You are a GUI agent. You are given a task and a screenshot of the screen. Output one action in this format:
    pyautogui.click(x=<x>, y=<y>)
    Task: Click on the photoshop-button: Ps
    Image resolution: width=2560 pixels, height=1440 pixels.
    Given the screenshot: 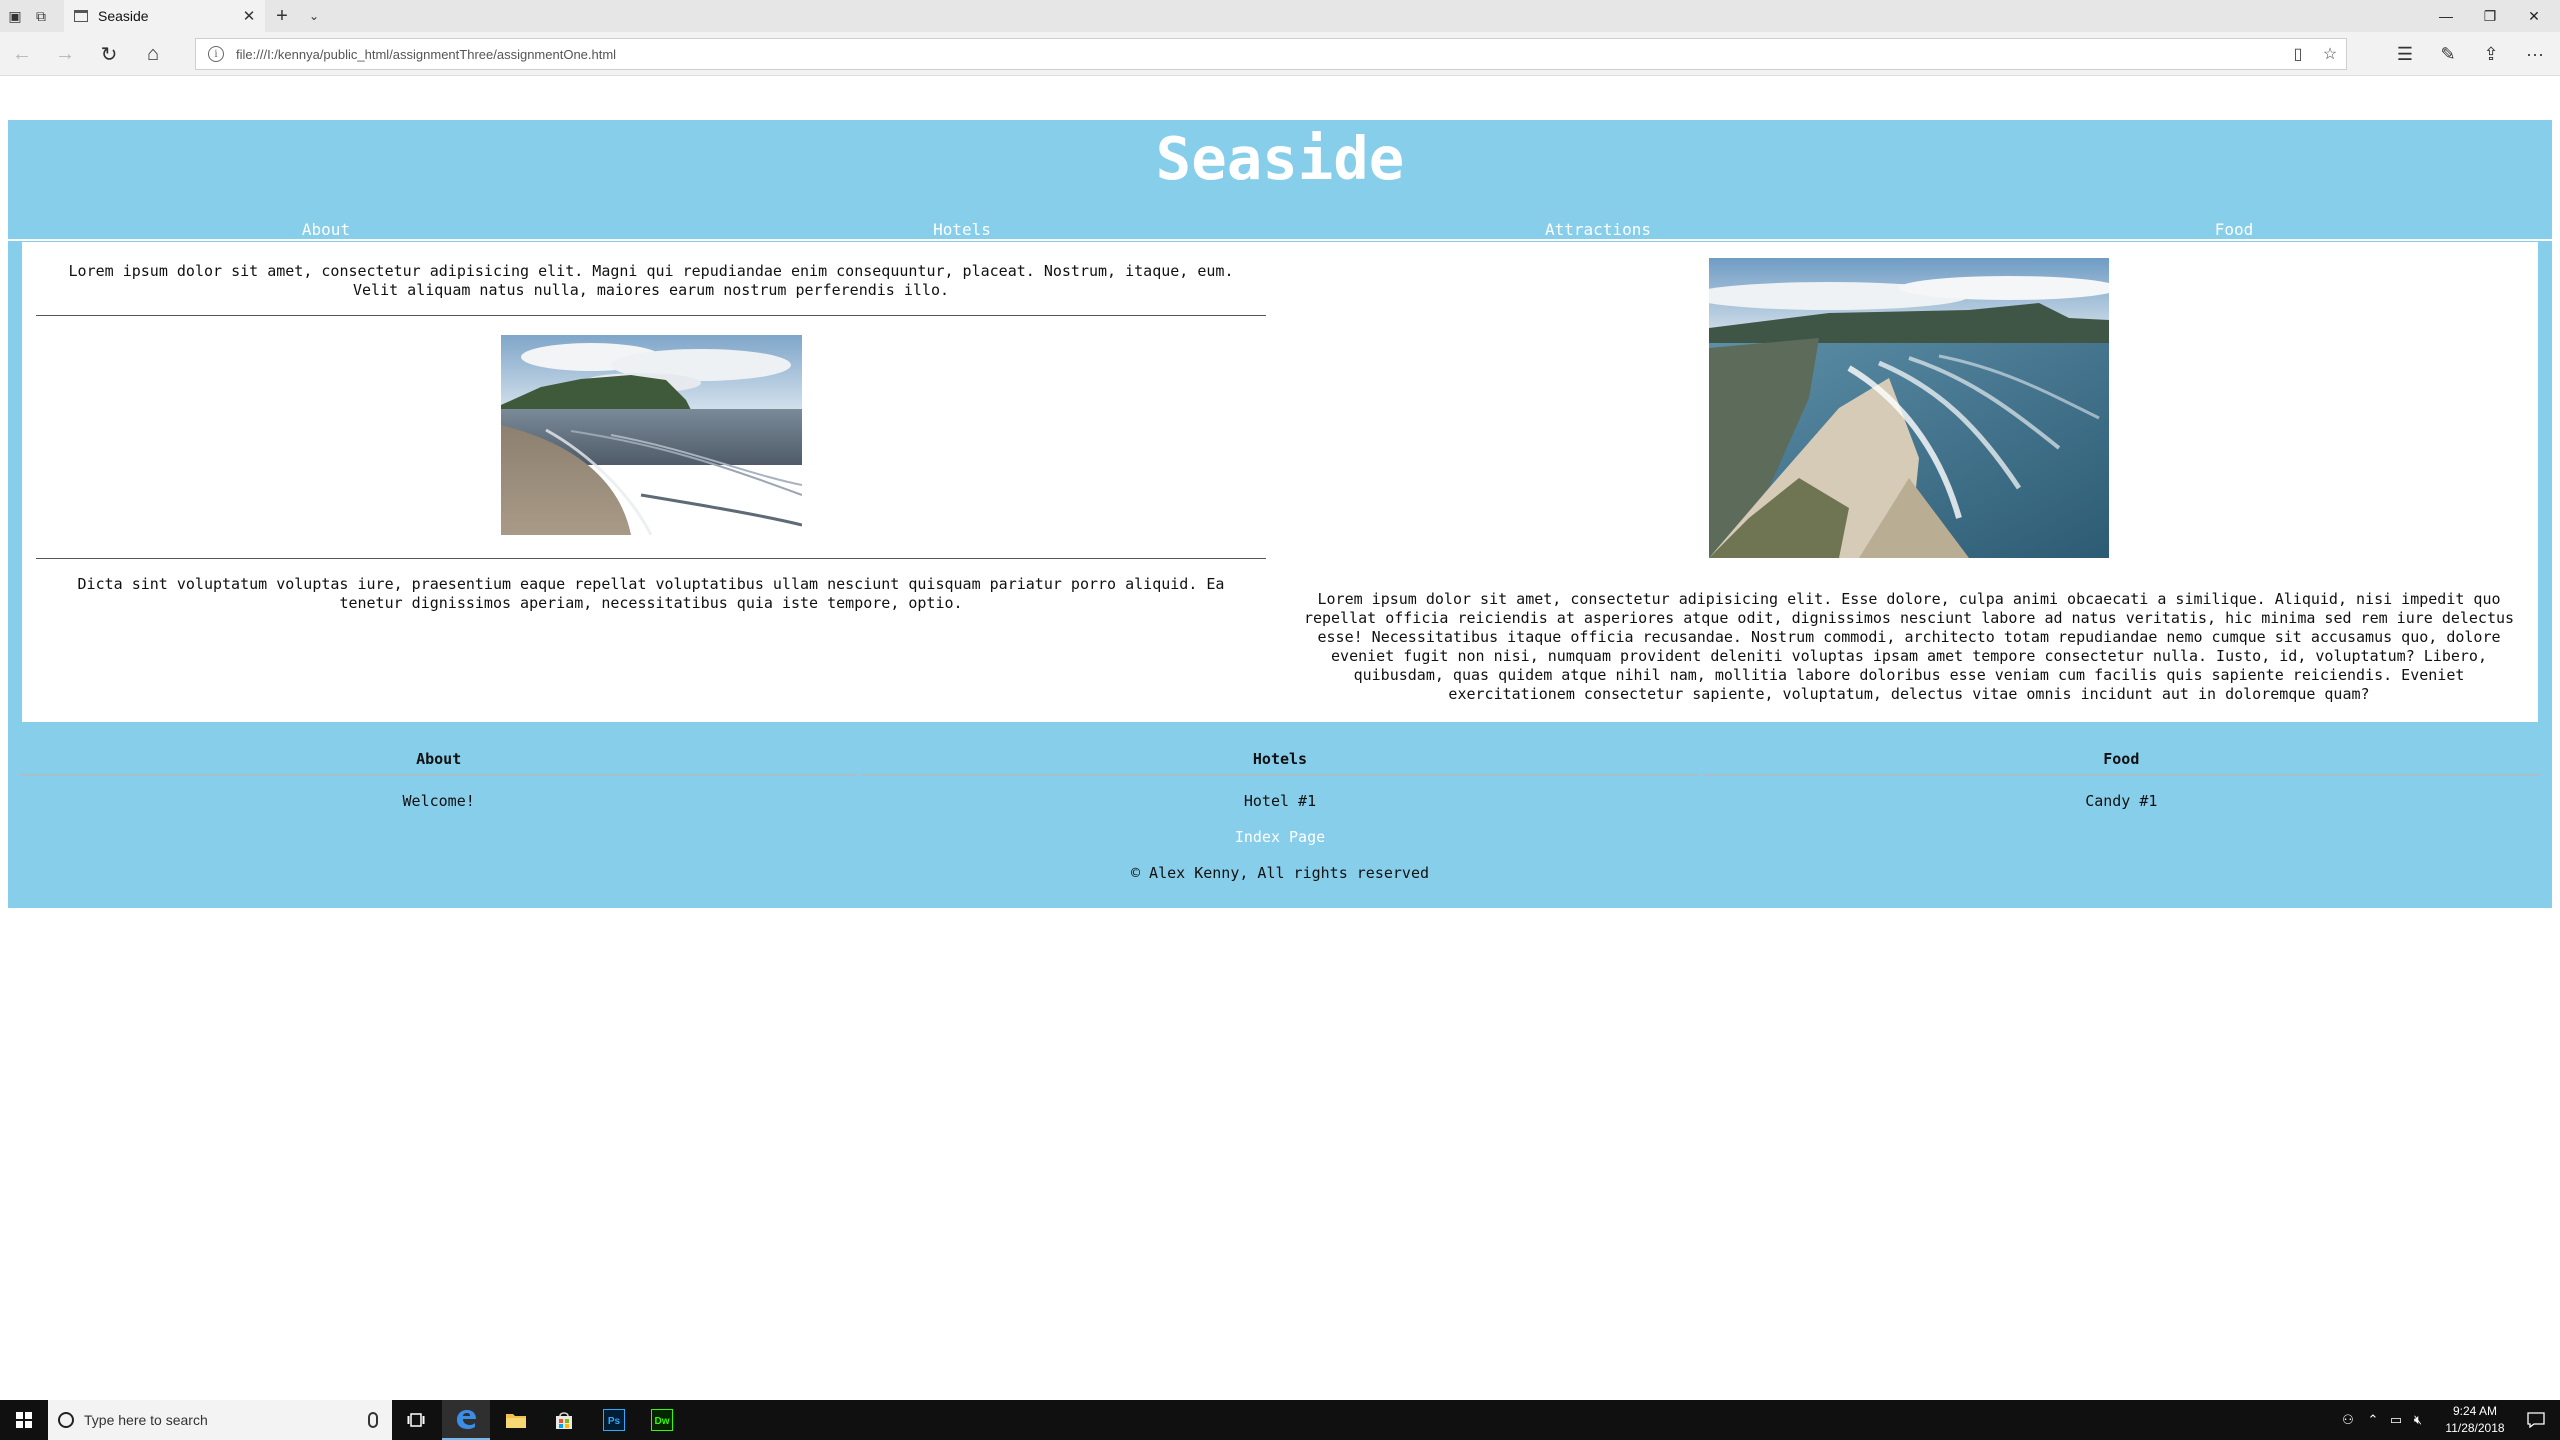 What is the action you would take?
    pyautogui.click(x=614, y=1420)
    